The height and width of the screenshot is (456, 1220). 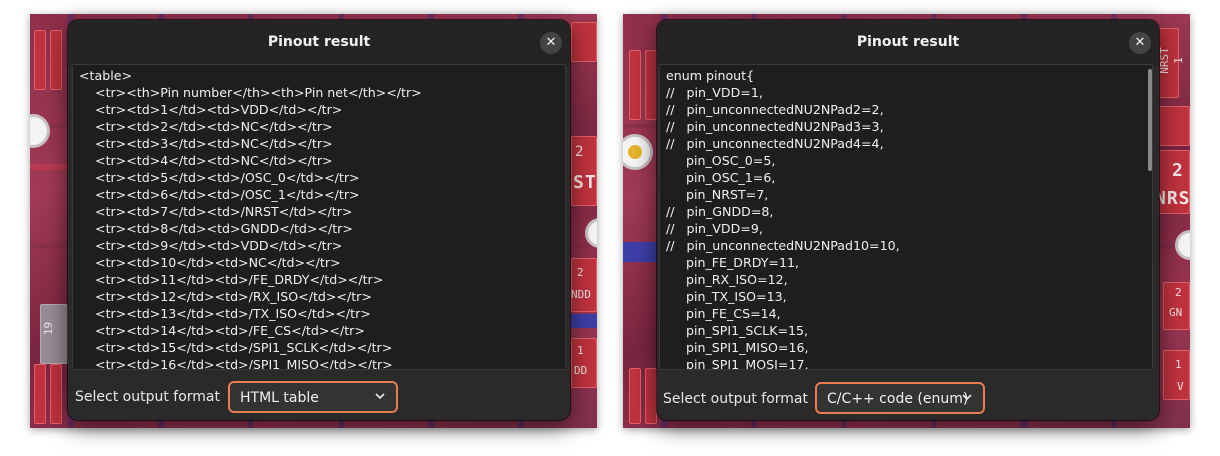 I want to click on pcb-label: DD, so click(x=581, y=370).